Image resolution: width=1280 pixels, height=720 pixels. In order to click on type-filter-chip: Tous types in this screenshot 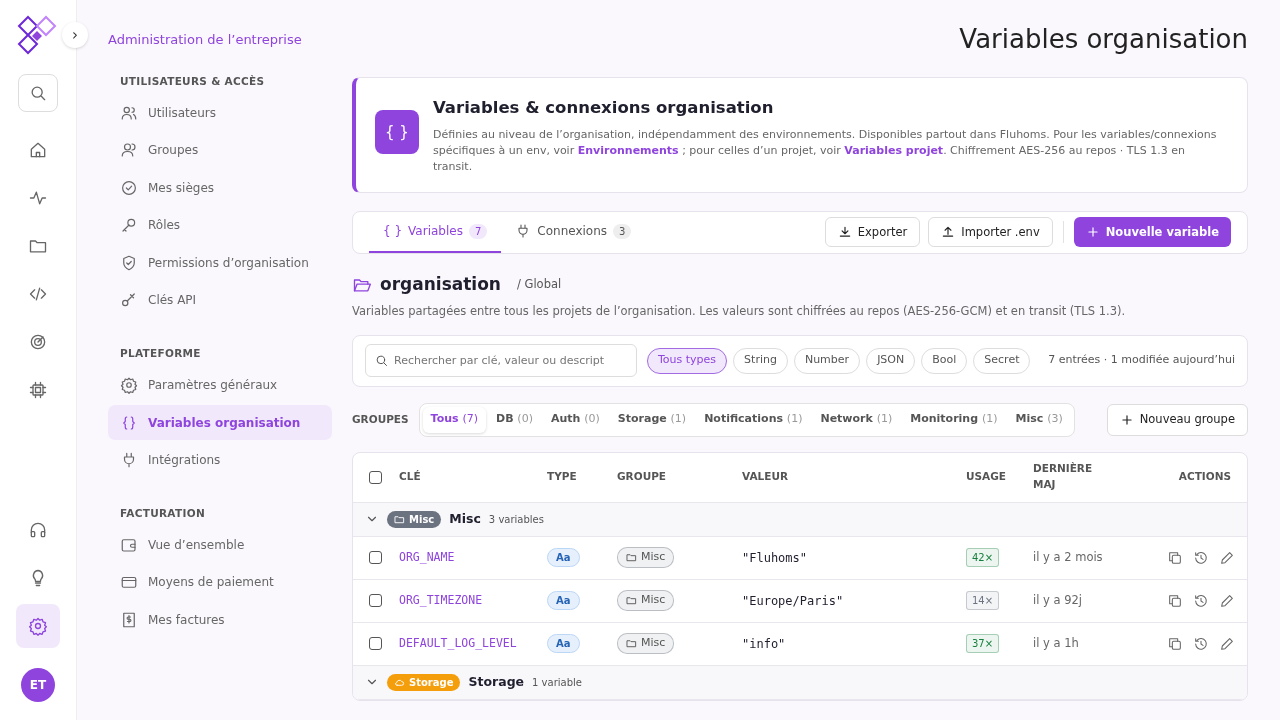, I will do `click(687, 360)`.